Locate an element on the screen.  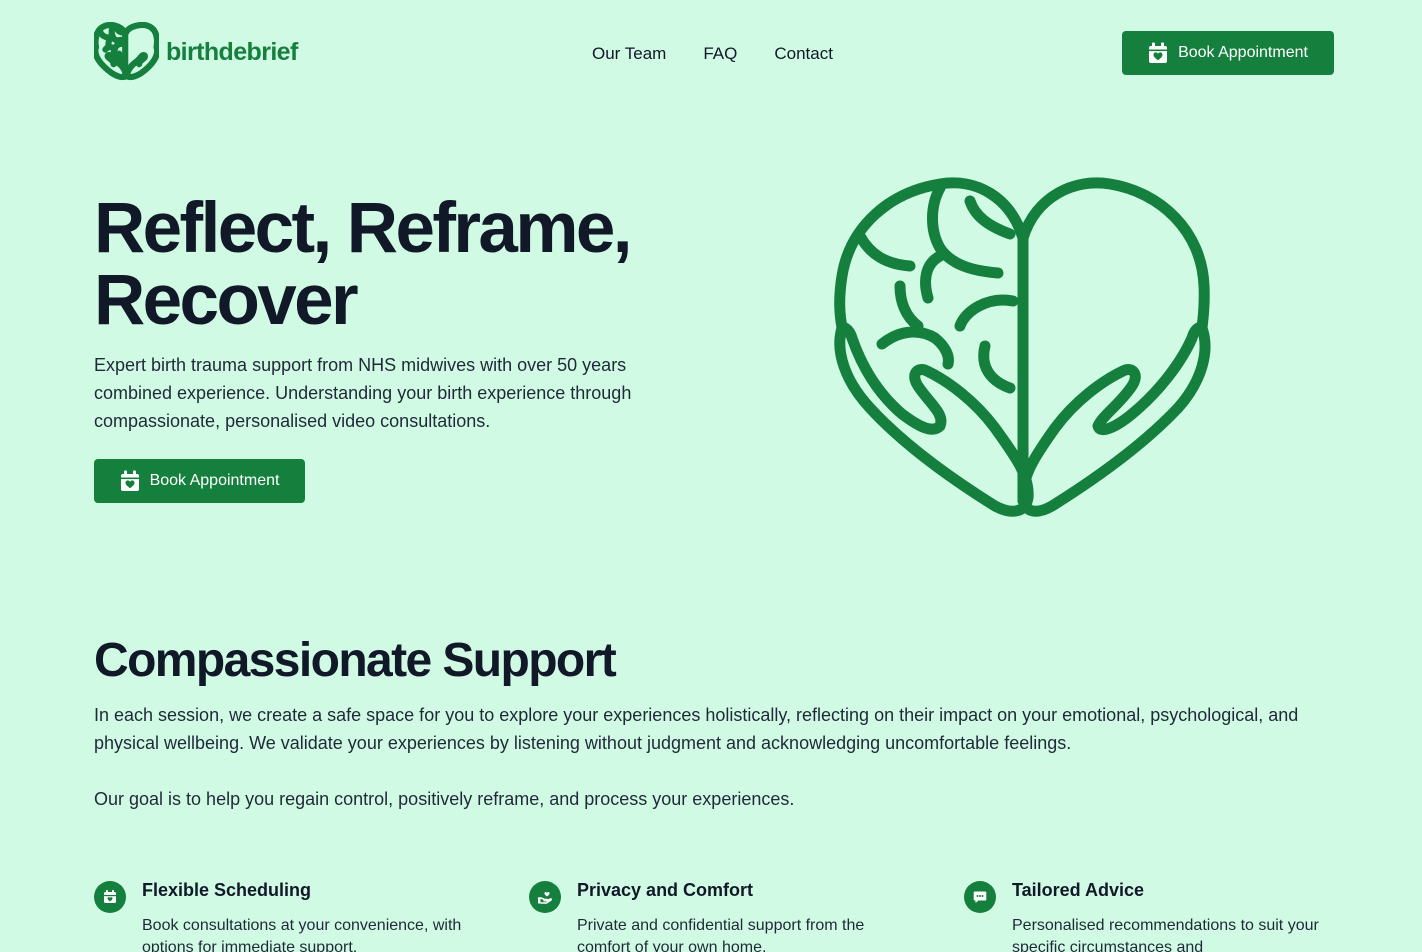
hero-title: Reflect, Reframe, Recover is located at coordinates (414, 265).